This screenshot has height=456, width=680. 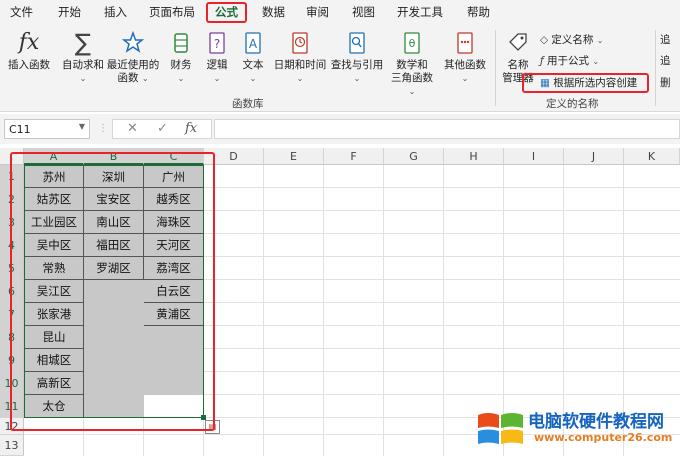 What do you see at coordinates (363, 12) in the screenshot?
I see `tab-view: 视图` at bounding box center [363, 12].